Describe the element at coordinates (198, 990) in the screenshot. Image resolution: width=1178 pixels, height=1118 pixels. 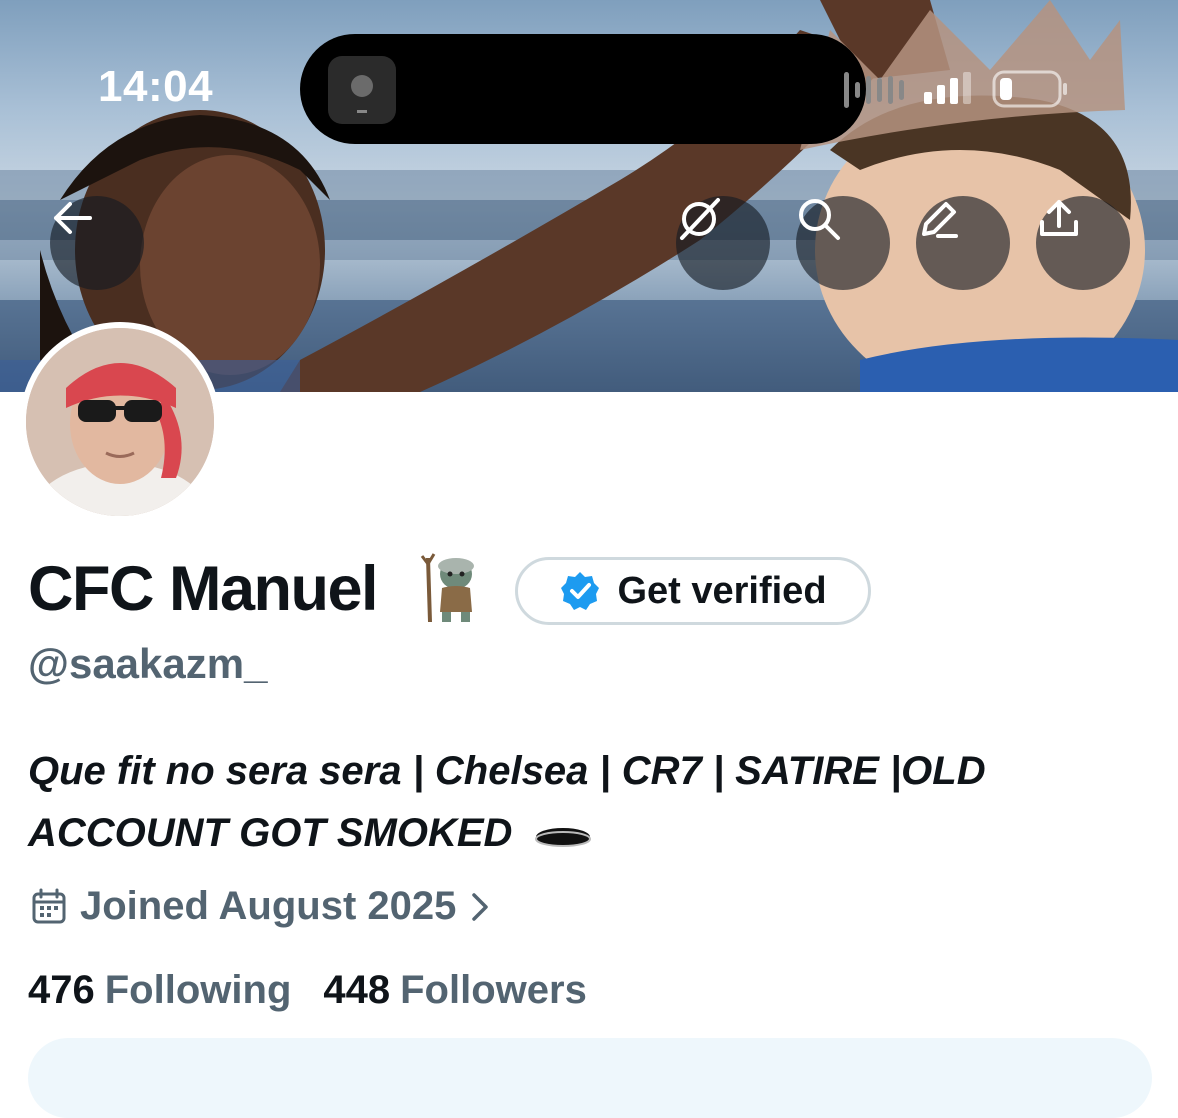
I see `following-label: Following` at that location.